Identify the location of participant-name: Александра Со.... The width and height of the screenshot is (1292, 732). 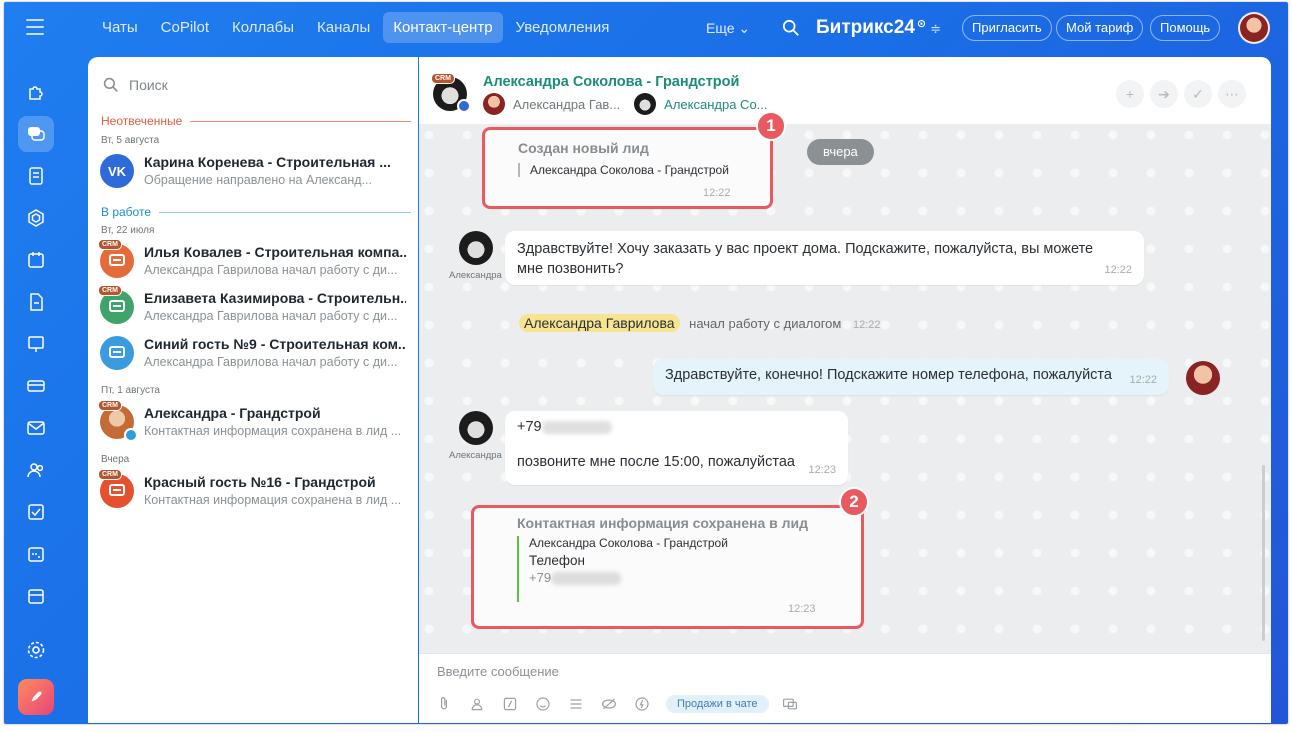
(716, 104).